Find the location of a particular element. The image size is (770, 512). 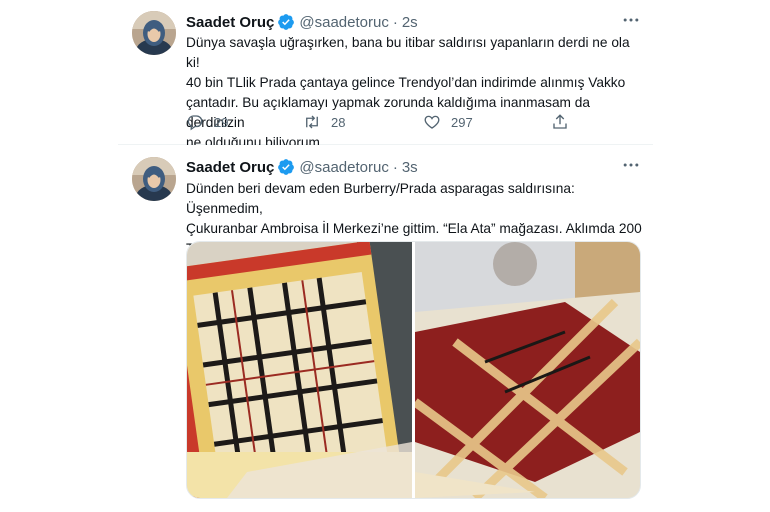

like-button: 297 is located at coordinates (448, 122).